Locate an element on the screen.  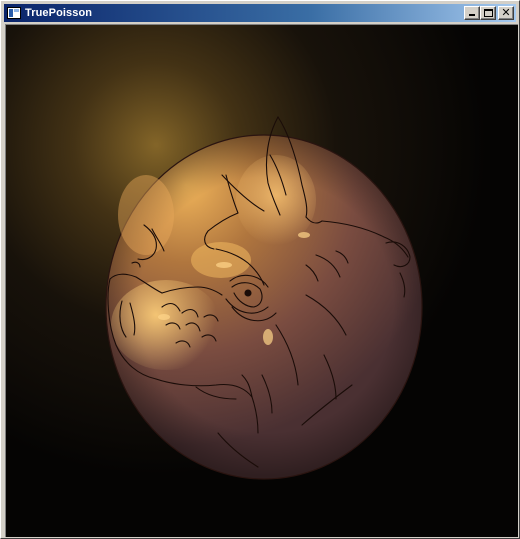
maximize-button is located at coordinates (488, 13).